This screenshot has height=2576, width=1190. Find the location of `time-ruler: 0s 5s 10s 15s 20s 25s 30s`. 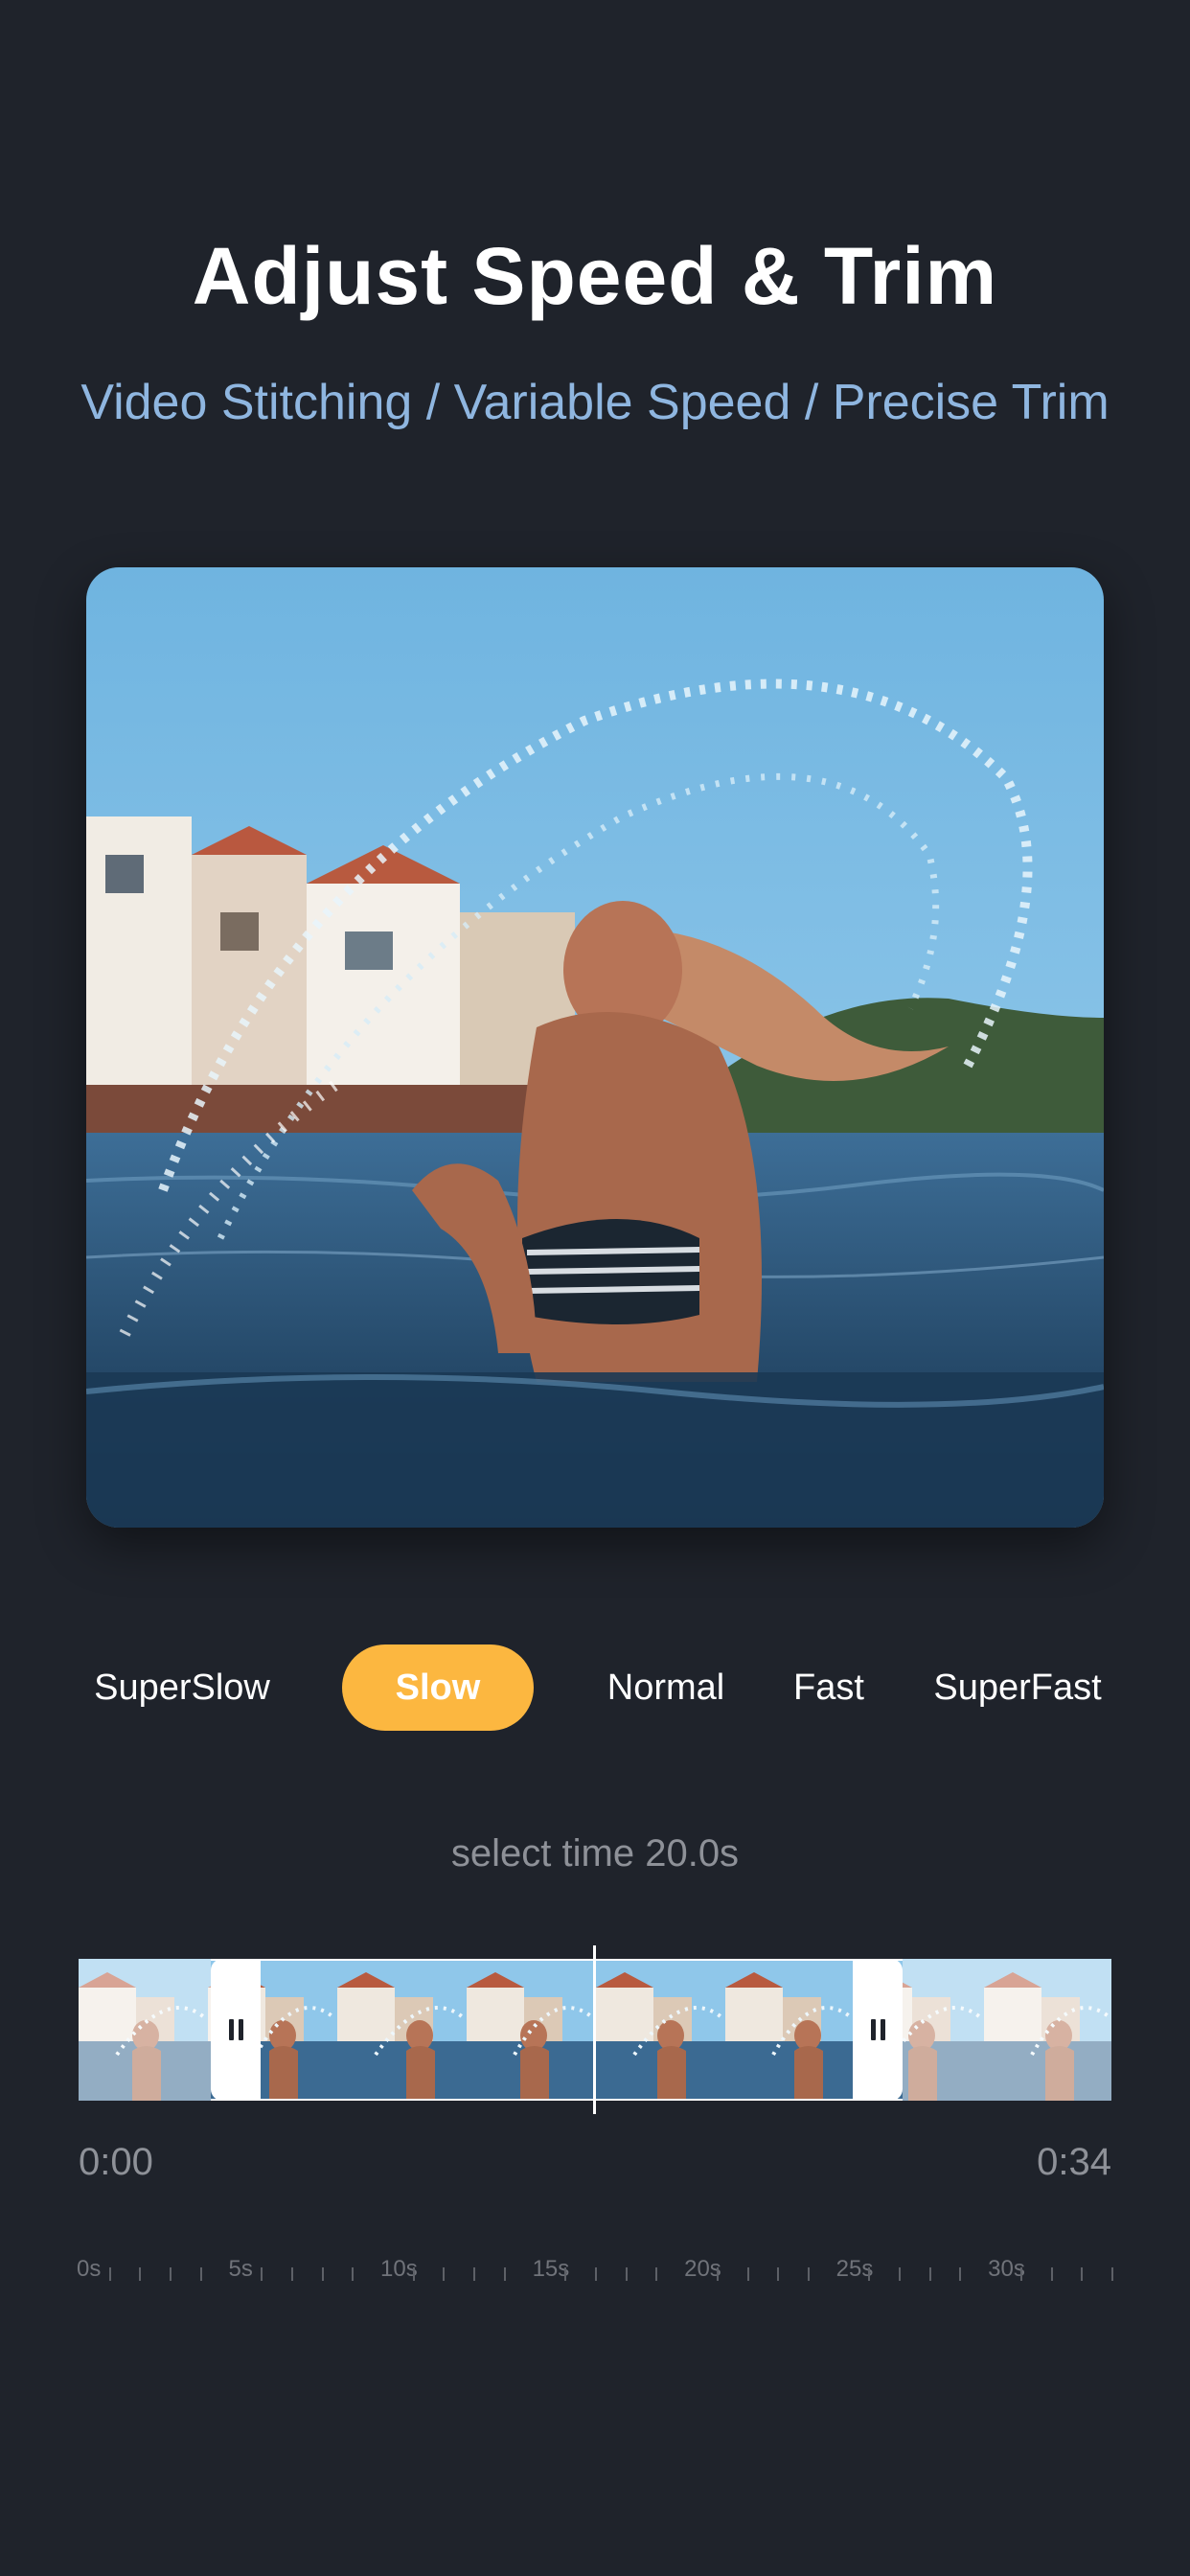

time-ruler: 0s 5s 10s 15s 20s 25s 30s is located at coordinates (595, 2275).